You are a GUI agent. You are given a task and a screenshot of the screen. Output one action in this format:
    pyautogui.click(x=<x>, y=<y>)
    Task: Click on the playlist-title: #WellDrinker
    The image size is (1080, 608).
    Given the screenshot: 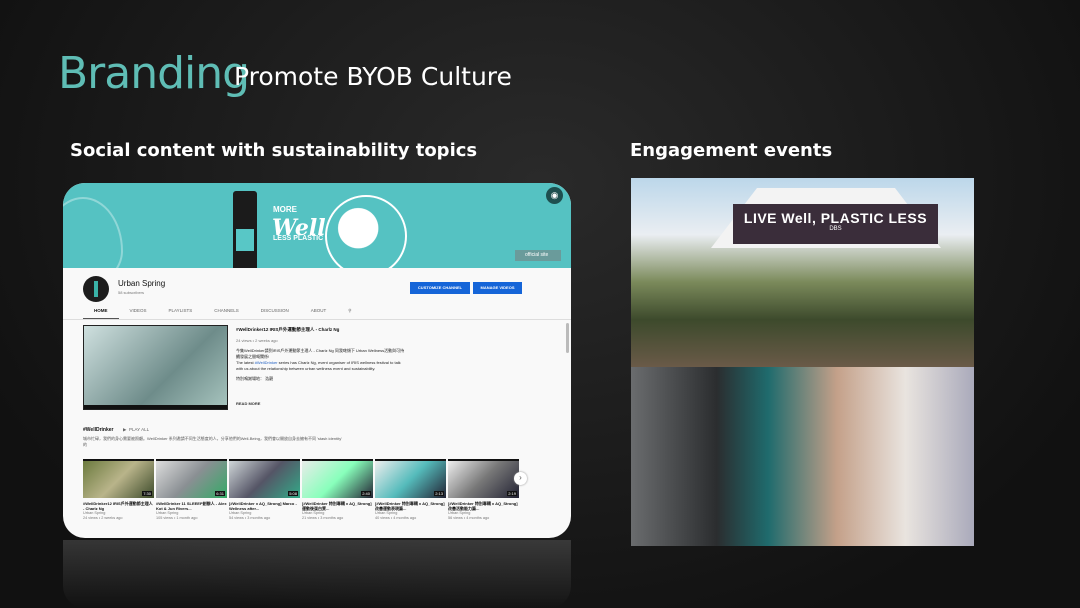 What is the action you would take?
    pyautogui.click(x=98, y=430)
    